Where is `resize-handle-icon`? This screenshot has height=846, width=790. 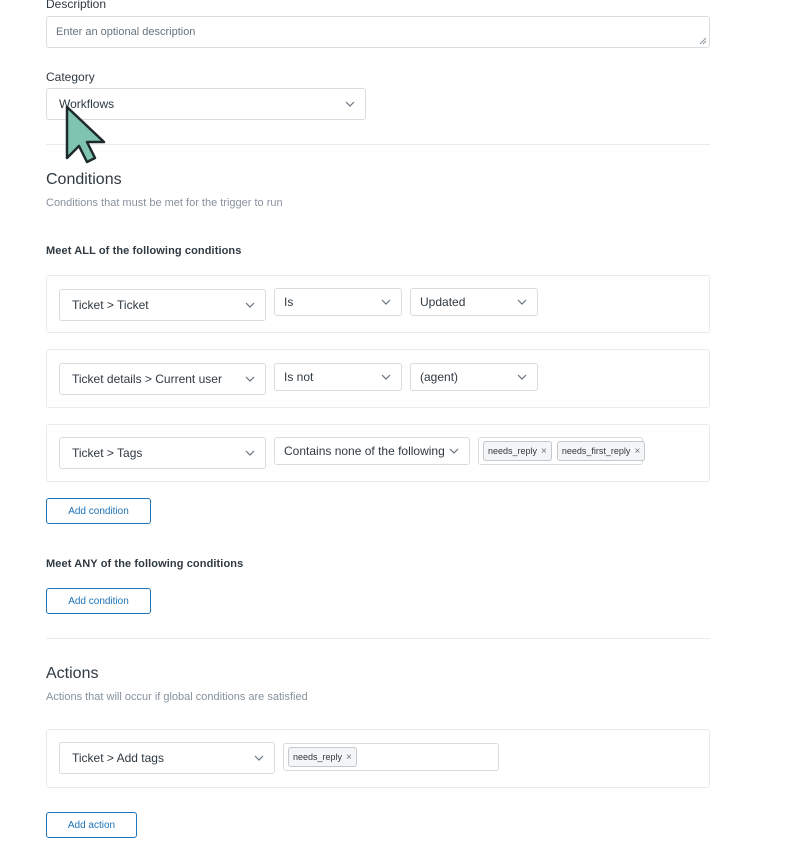 resize-handle-icon is located at coordinates (703, 41).